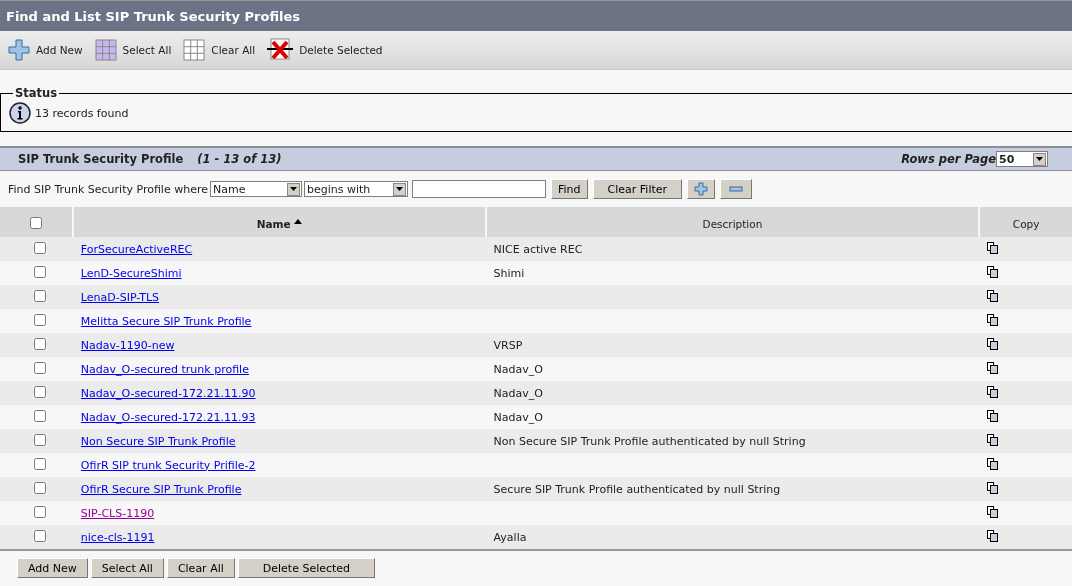 The image size is (1072, 586). Describe the element at coordinates (108, 189) in the screenshot. I see `filter-label: Find SIP Trunk Security Profile where` at that location.